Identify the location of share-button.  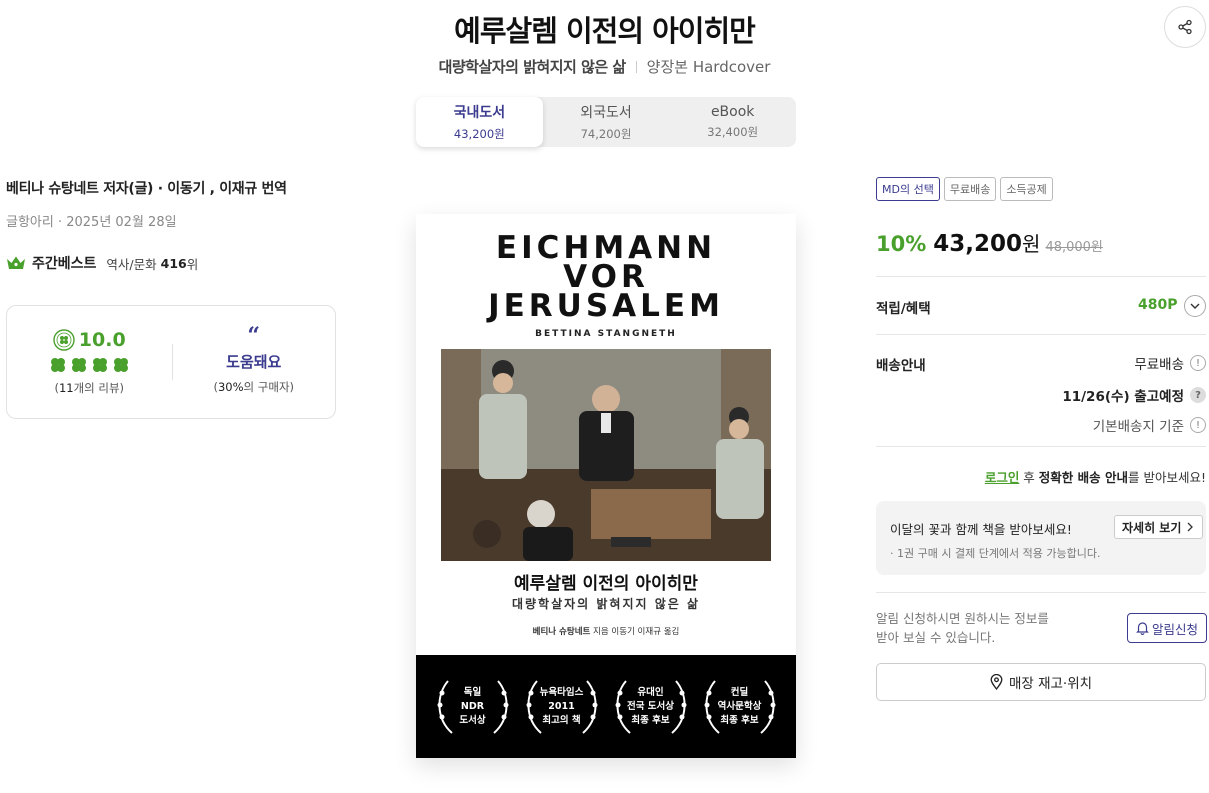
(1185, 27).